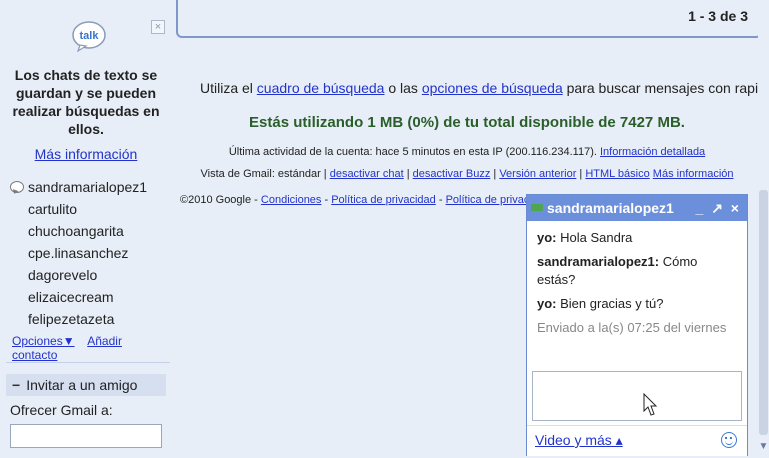  I want to click on google-talk-logo: talk, so click(89, 36).